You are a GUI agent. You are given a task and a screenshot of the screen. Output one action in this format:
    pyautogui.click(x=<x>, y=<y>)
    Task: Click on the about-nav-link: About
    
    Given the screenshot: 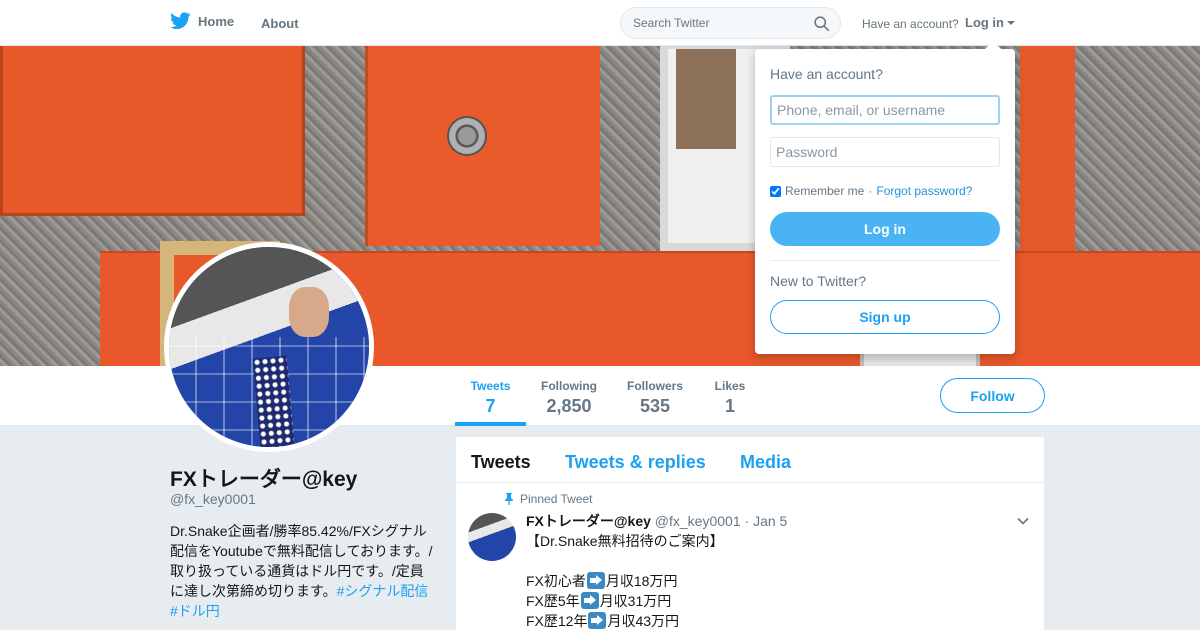 What is the action you would take?
    pyautogui.click(x=280, y=23)
    